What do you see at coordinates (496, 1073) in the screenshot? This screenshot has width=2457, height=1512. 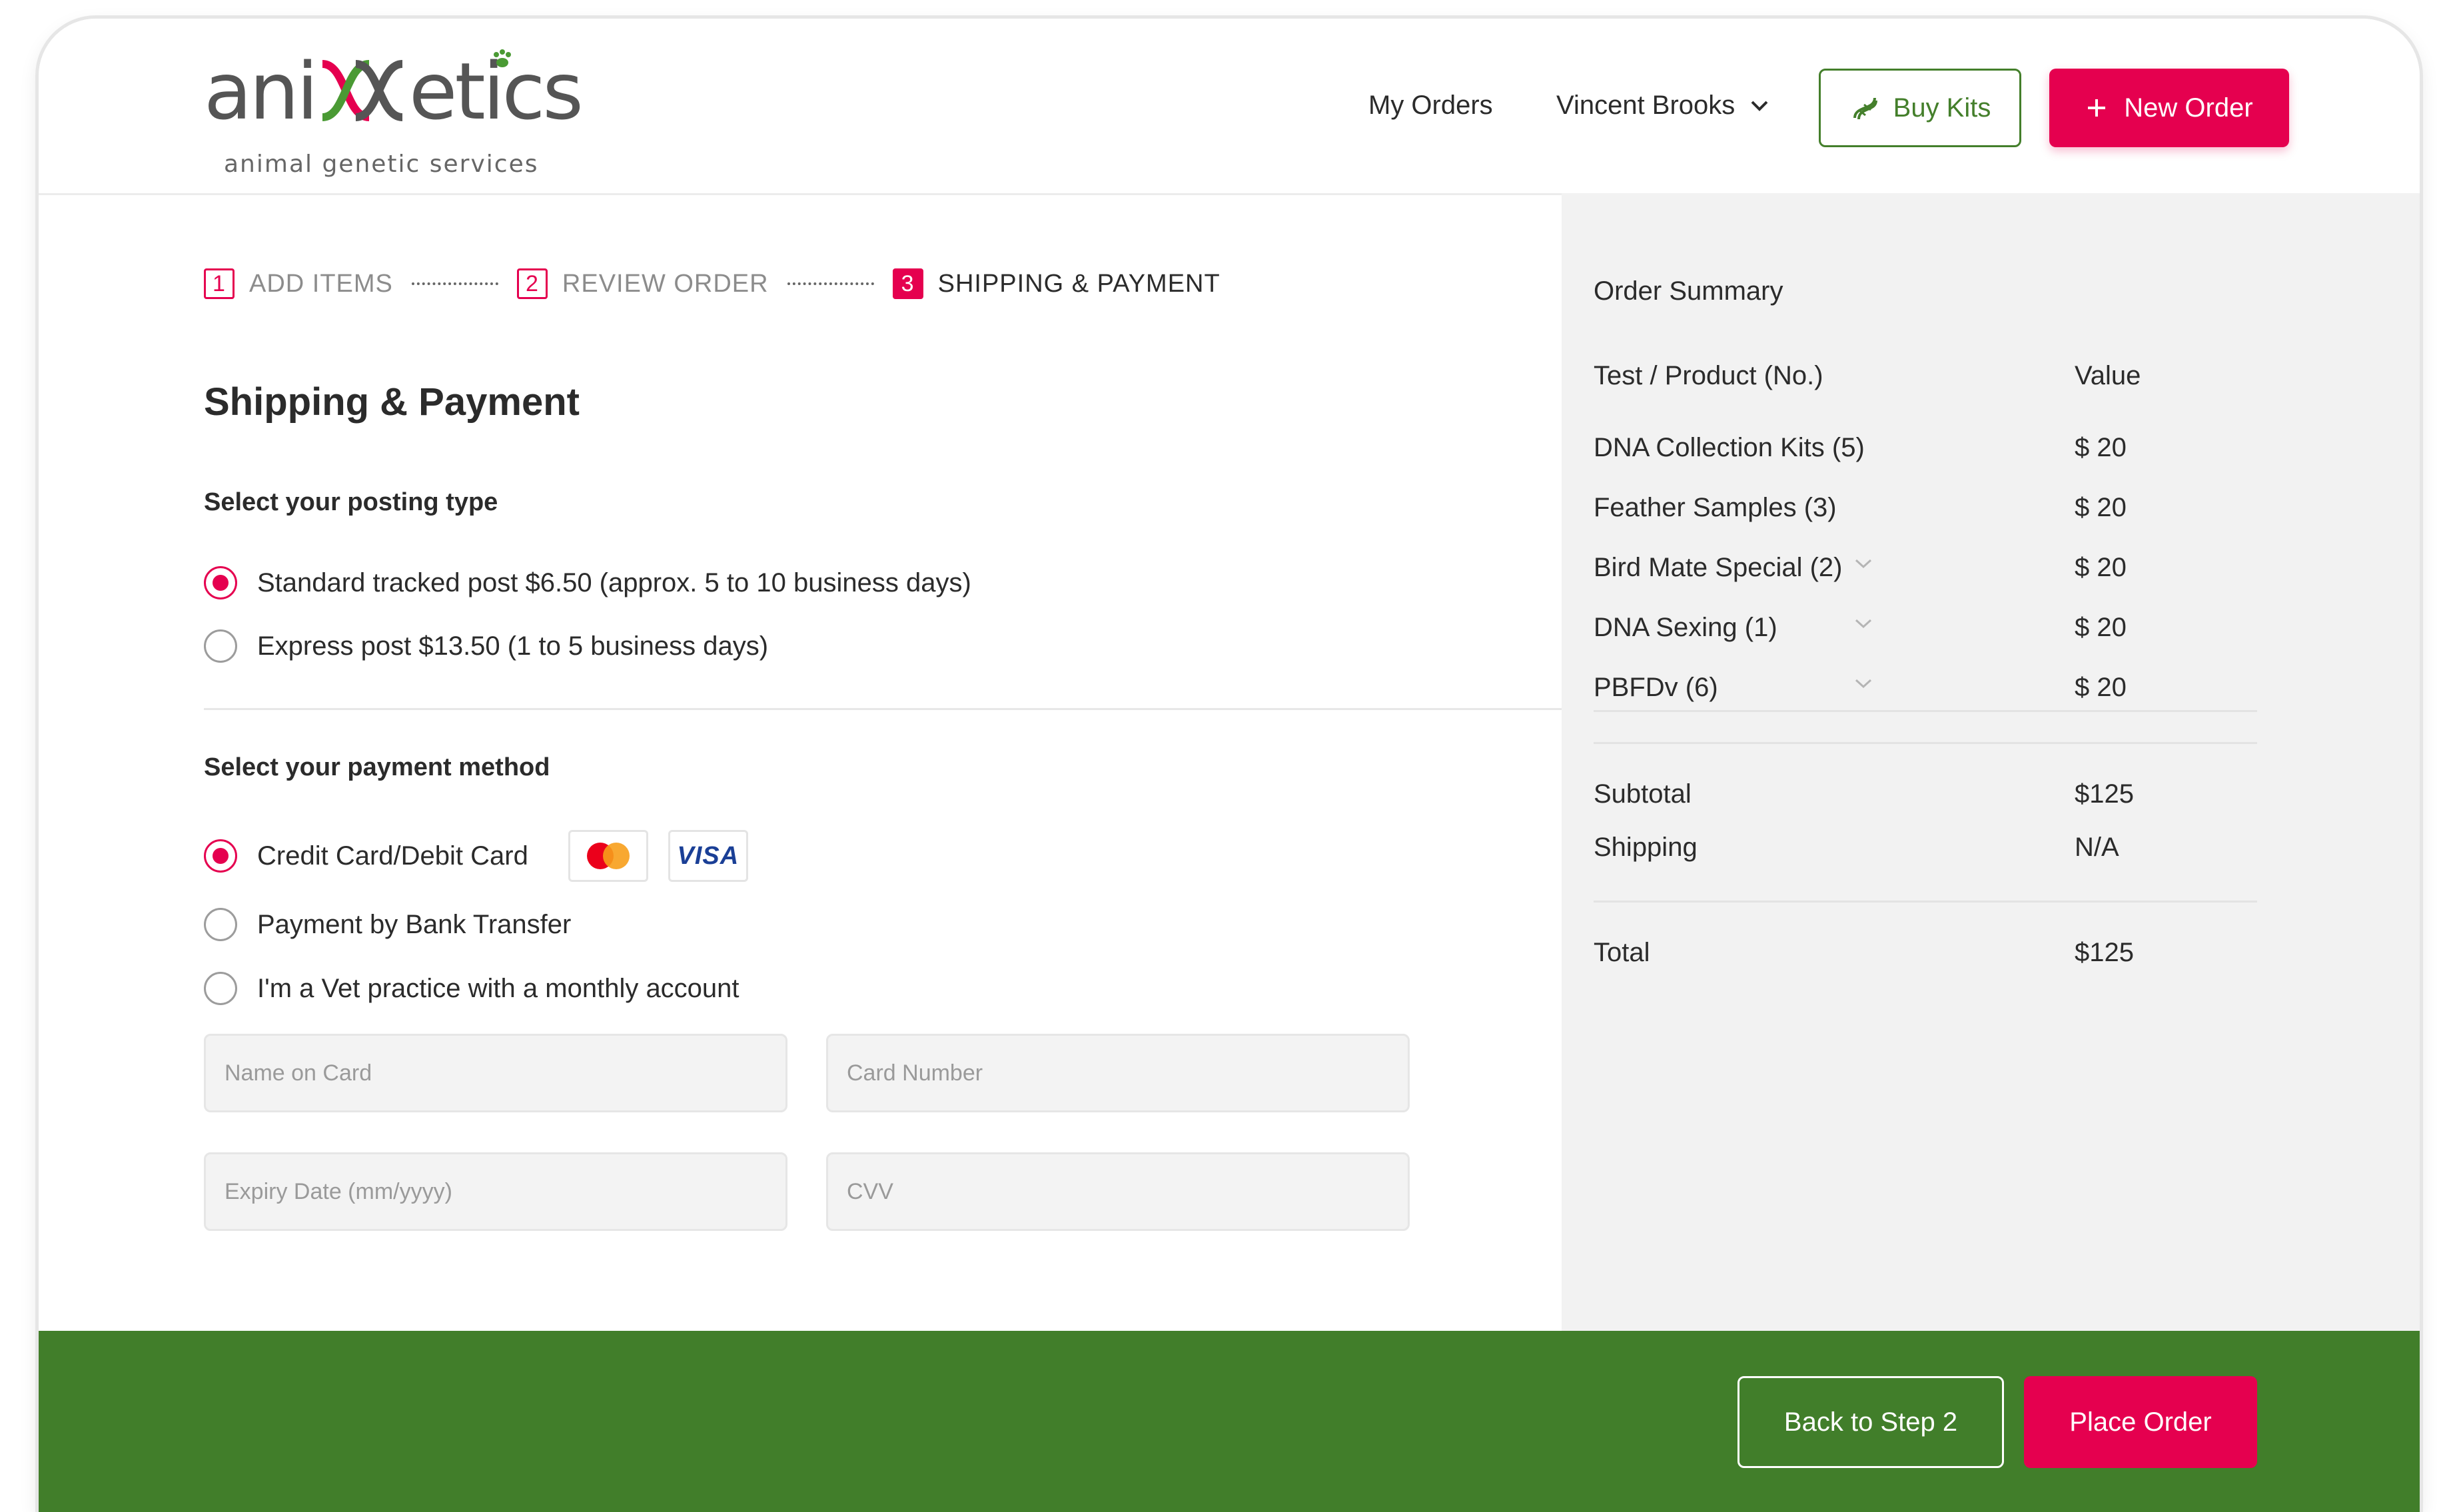 I see `name-on-card-input` at bounding box center [496, 1073].